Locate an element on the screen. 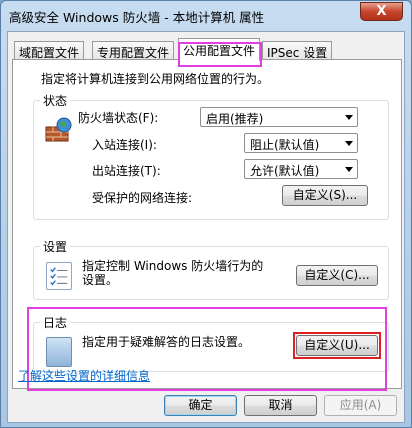  cancel-button: 取消 is located at coordinates (280, 405).